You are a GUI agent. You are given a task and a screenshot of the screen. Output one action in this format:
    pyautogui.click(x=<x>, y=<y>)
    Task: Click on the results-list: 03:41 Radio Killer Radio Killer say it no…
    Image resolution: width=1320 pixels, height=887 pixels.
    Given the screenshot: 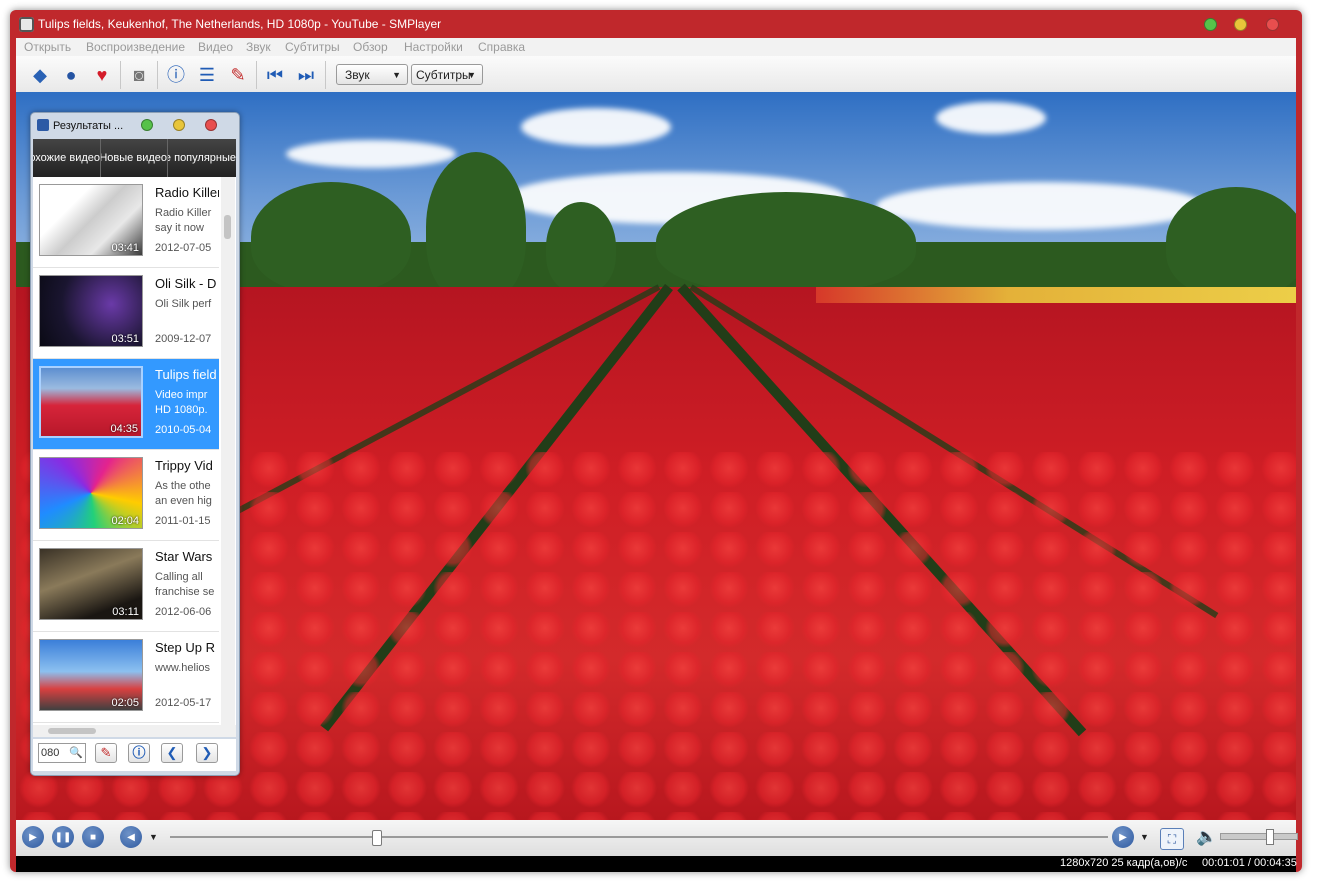 What is the action you would take?
    pyautogui.click(x=134, y=451)
    